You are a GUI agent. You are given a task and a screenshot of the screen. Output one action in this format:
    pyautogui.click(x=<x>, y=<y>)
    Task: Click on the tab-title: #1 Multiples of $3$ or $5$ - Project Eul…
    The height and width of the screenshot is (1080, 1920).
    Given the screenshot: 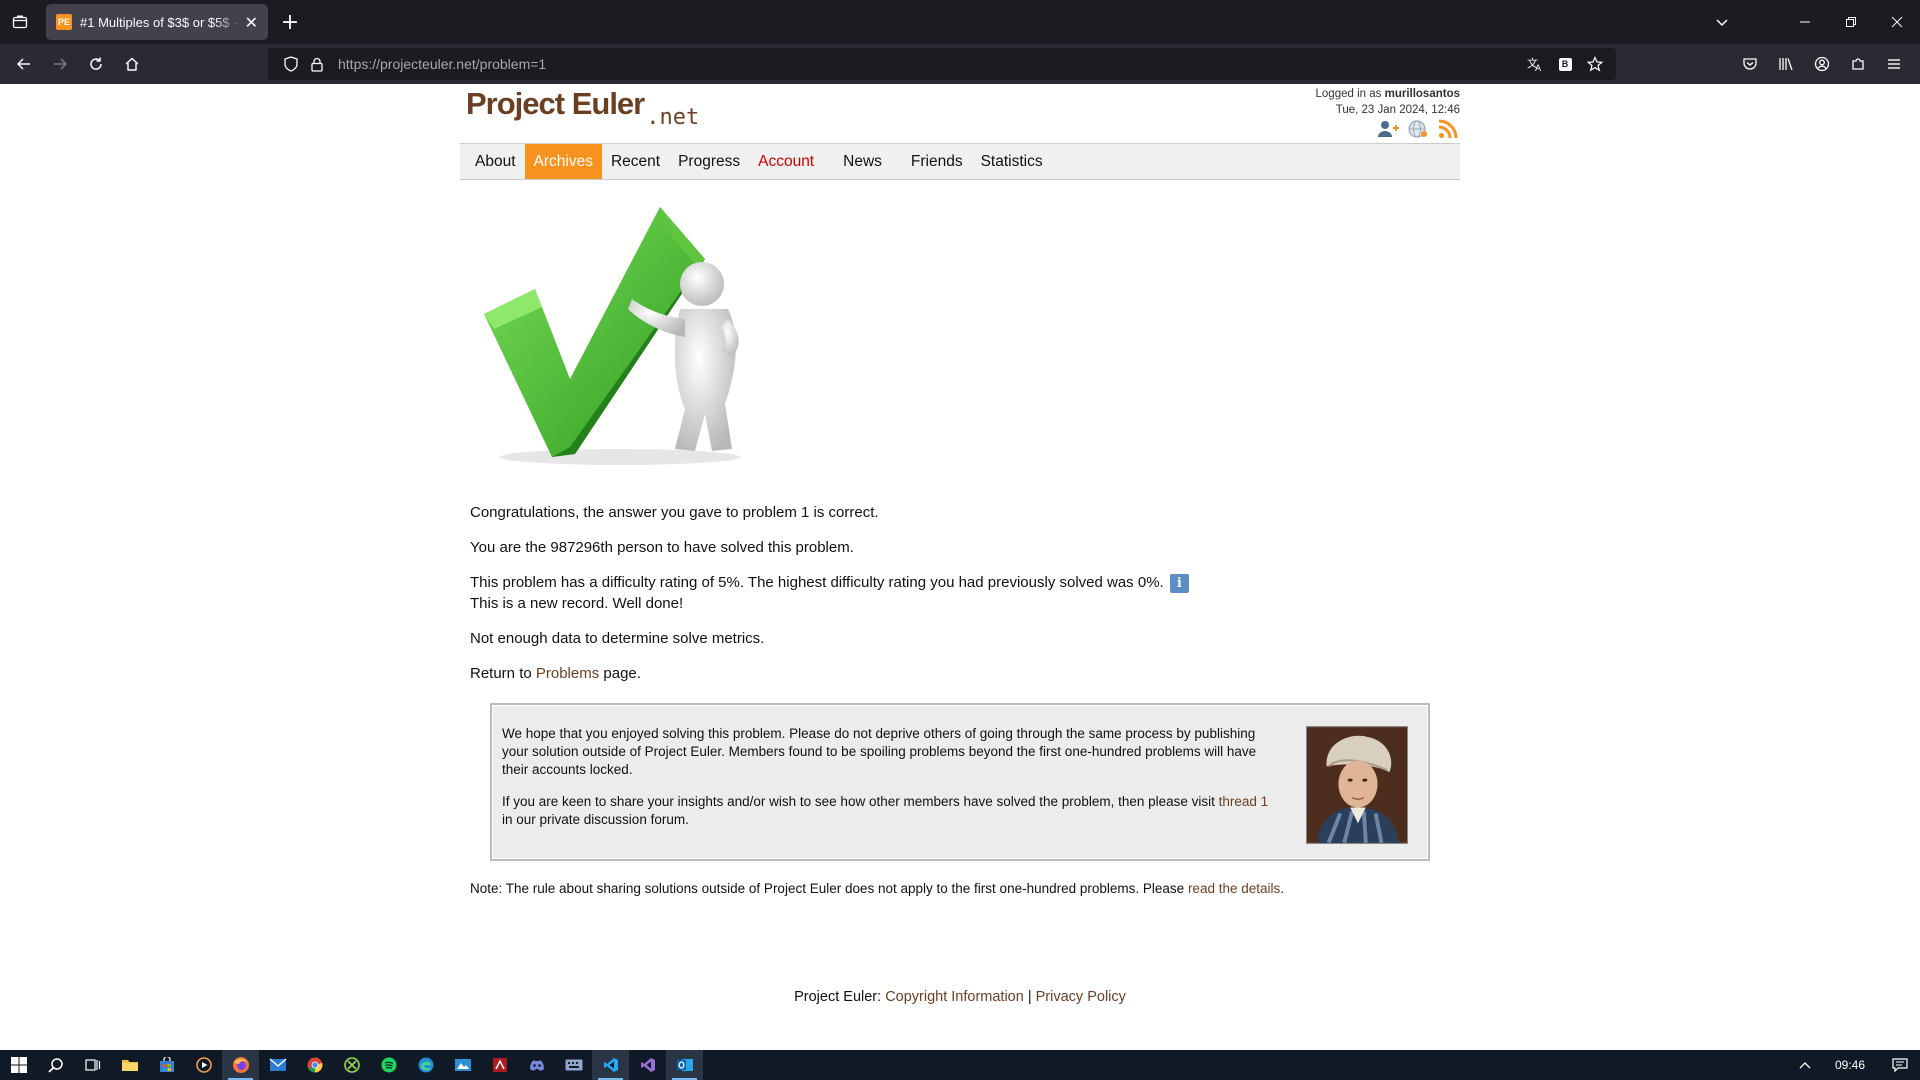 What is the action you would take?
    pyautogui.click(x=159, y=22)
    